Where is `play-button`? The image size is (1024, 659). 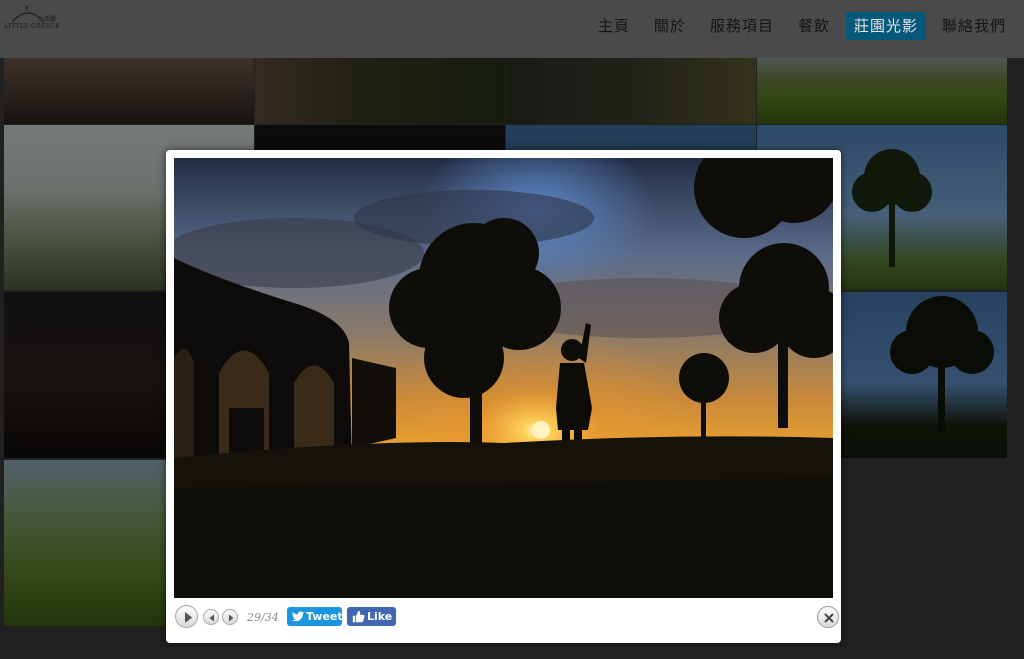
play-button is located at coordinates (186, 616).